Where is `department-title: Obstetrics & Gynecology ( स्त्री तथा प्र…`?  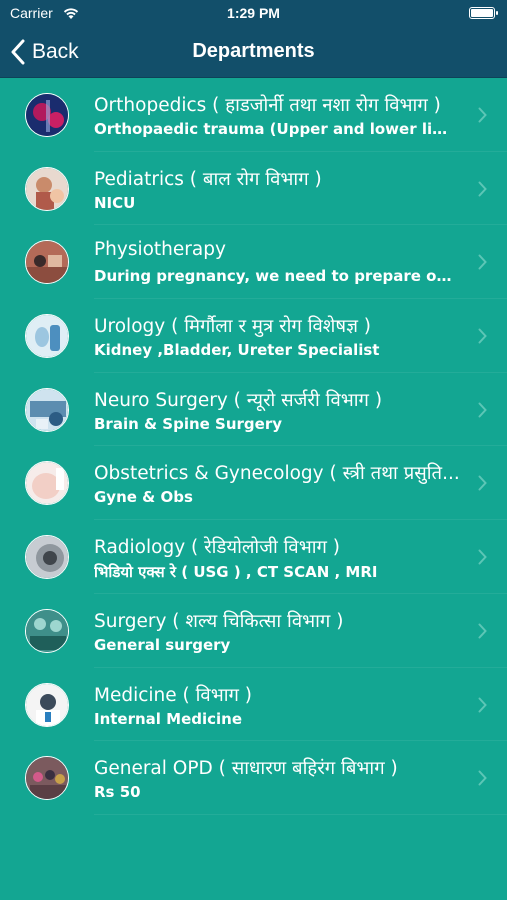
department-title: Obstetrics & Gynecology ( स्त्री तथा प्र… is located at coordinates (277, 474).